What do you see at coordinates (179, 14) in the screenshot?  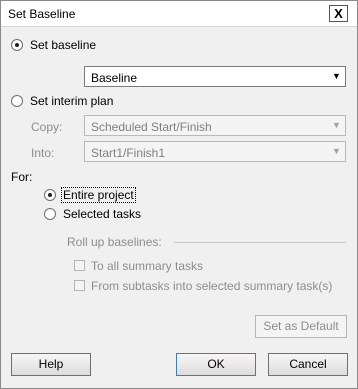 I see `title-bar: Set Baseline X` at bounding box center [179, 14].